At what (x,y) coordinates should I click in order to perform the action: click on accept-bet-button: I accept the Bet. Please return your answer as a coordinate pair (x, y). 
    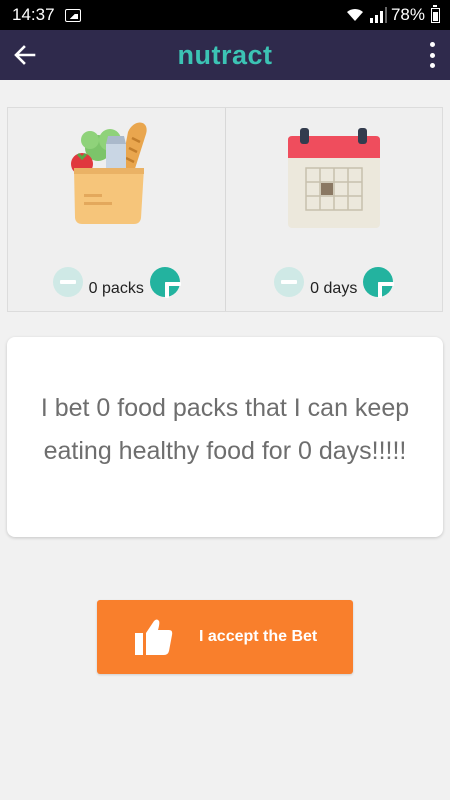
    Looking at the image, I should click on (225, 637).